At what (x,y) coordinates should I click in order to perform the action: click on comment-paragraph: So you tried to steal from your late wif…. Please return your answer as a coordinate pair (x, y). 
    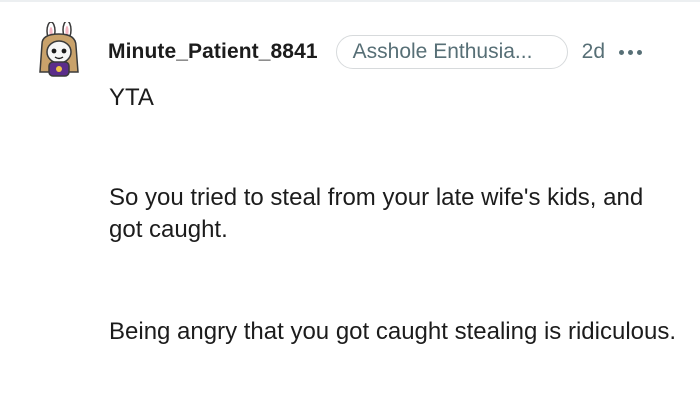
    Looking at the image, I should click on (376, 213).